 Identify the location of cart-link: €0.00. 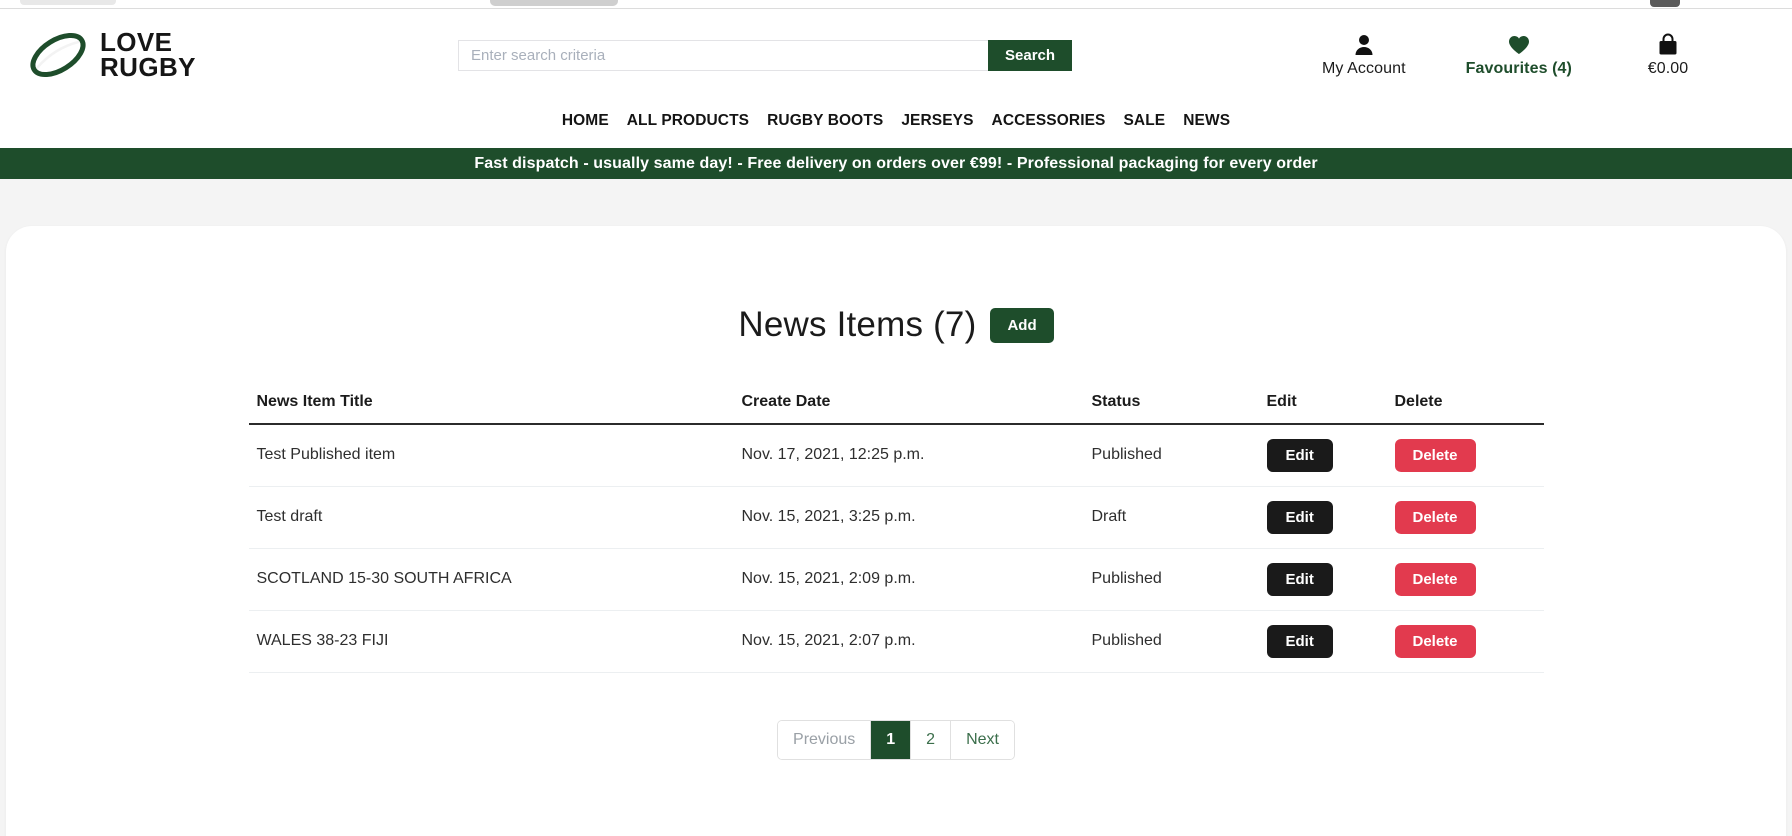
(1668, 55).